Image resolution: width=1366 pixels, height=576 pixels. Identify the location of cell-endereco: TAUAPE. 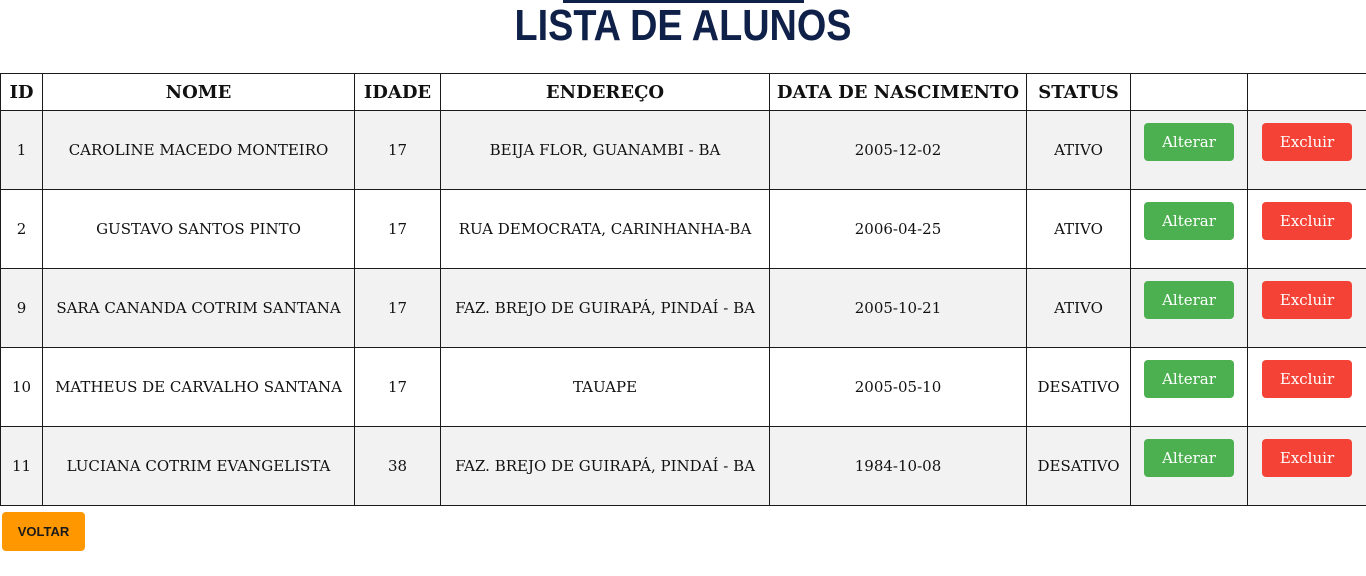
(605, 387).